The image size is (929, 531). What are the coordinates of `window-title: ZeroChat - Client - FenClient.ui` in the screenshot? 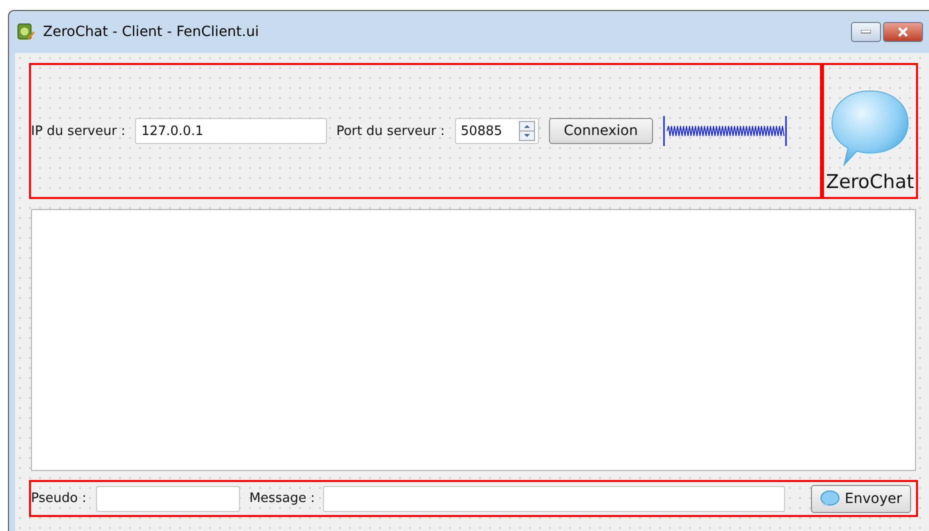 It's located at (151, 32).